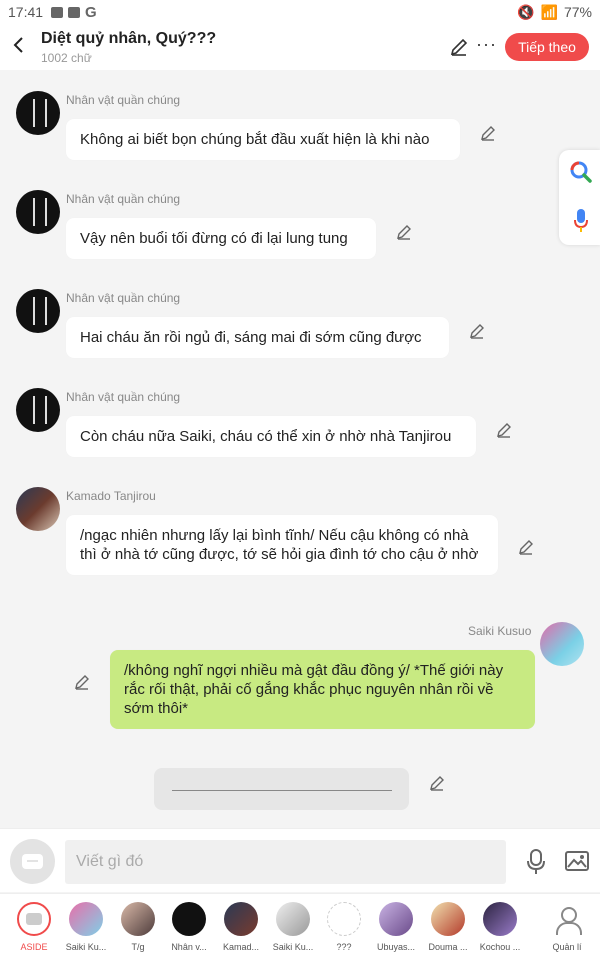 This screenshot has width=600, height=960. Describe the element at coordinates (34, 919) in the screenshot. I see `aside-icon` at that location.